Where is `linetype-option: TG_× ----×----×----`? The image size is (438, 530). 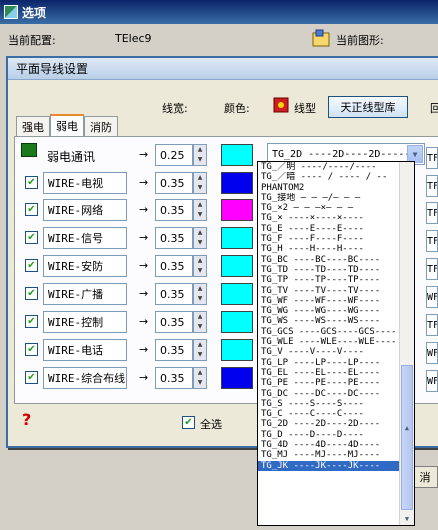 linetype-option: TG_× ----×----×---- is located at coordinates (329, 218).